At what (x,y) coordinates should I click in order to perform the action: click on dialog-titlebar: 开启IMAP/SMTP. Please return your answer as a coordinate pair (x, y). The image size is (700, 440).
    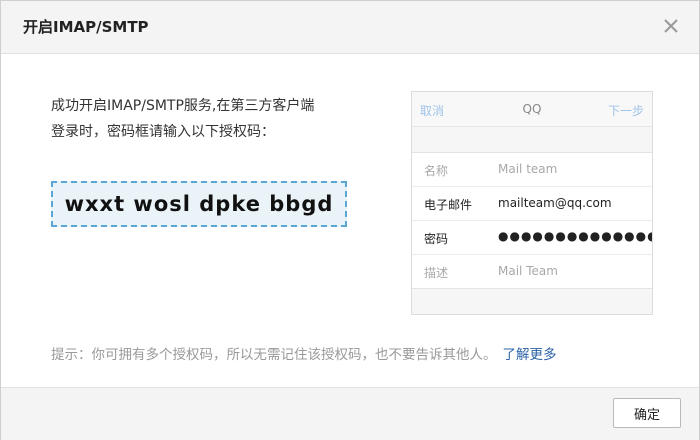
    Looking at the image, I should click on (350, 27).